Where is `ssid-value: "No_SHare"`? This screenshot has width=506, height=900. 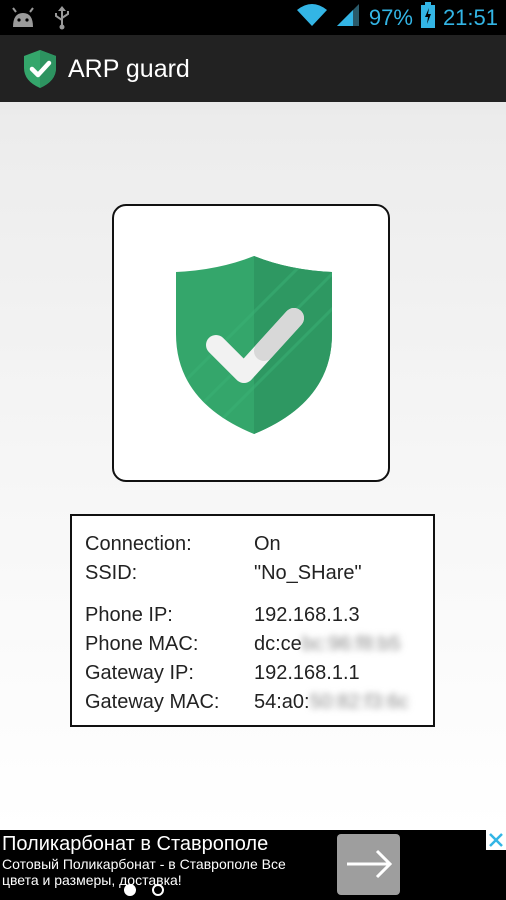
ssid-value: "No_SHare" is located at coordinates (308, 573).